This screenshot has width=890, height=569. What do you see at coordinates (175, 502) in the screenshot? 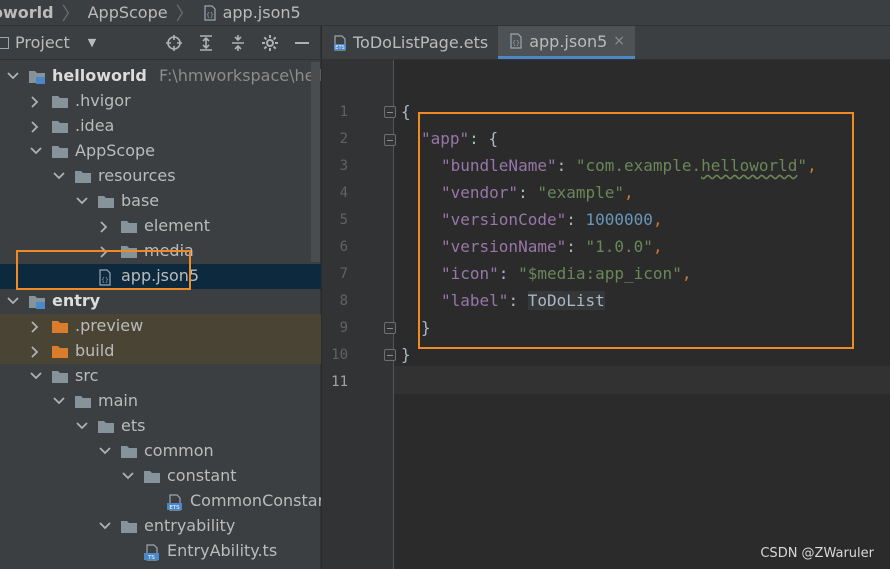
I see `ets-file-icon: ETS` at bounding box center [175, 502].